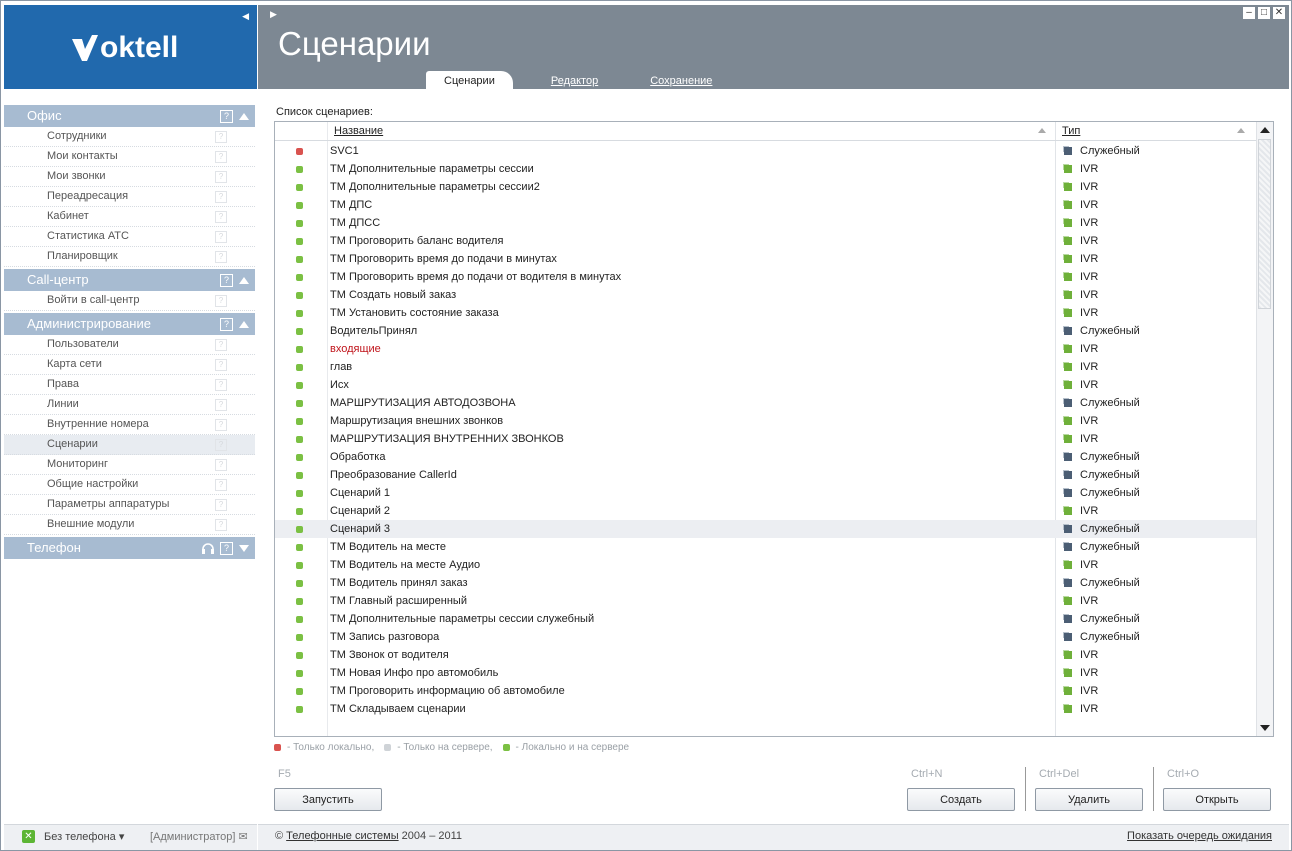 The width and height of the screenshot is (1292, 851). What do you see at coordinates (273, 14) in the screenshot?
I see `expand-icon: ▶` at bounding box center [273, 14].